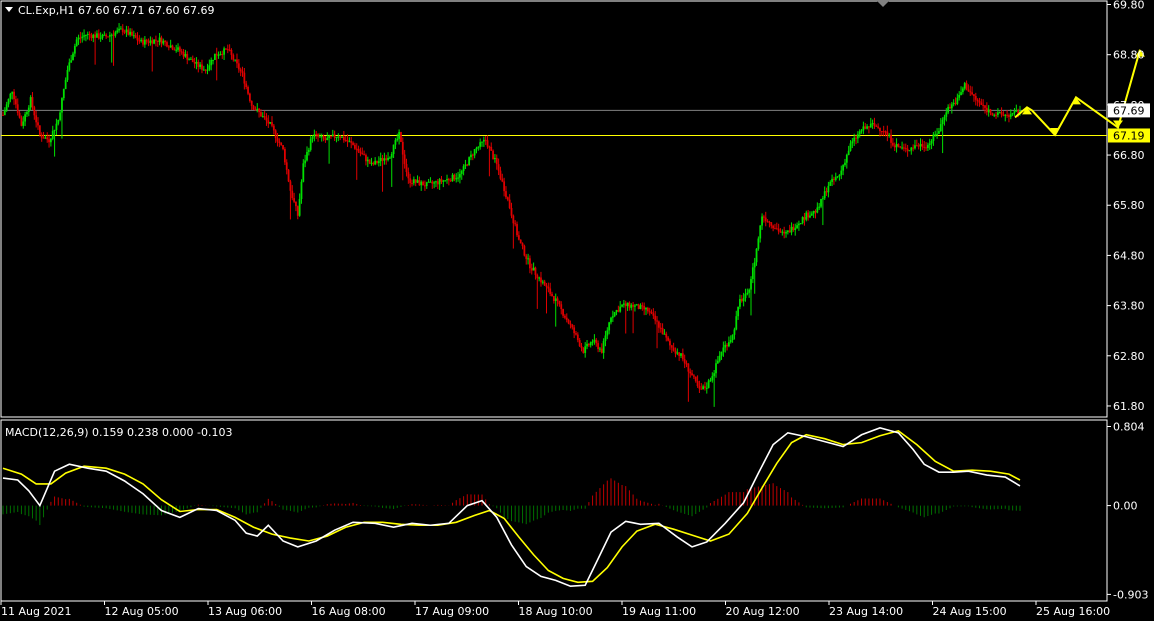 The width and height of the screenshot is (1154, 621). Describe the element at coordinates (659, 611) in the screenshot. I see `time-tick-label: 19 Aug 11:00` at that location.